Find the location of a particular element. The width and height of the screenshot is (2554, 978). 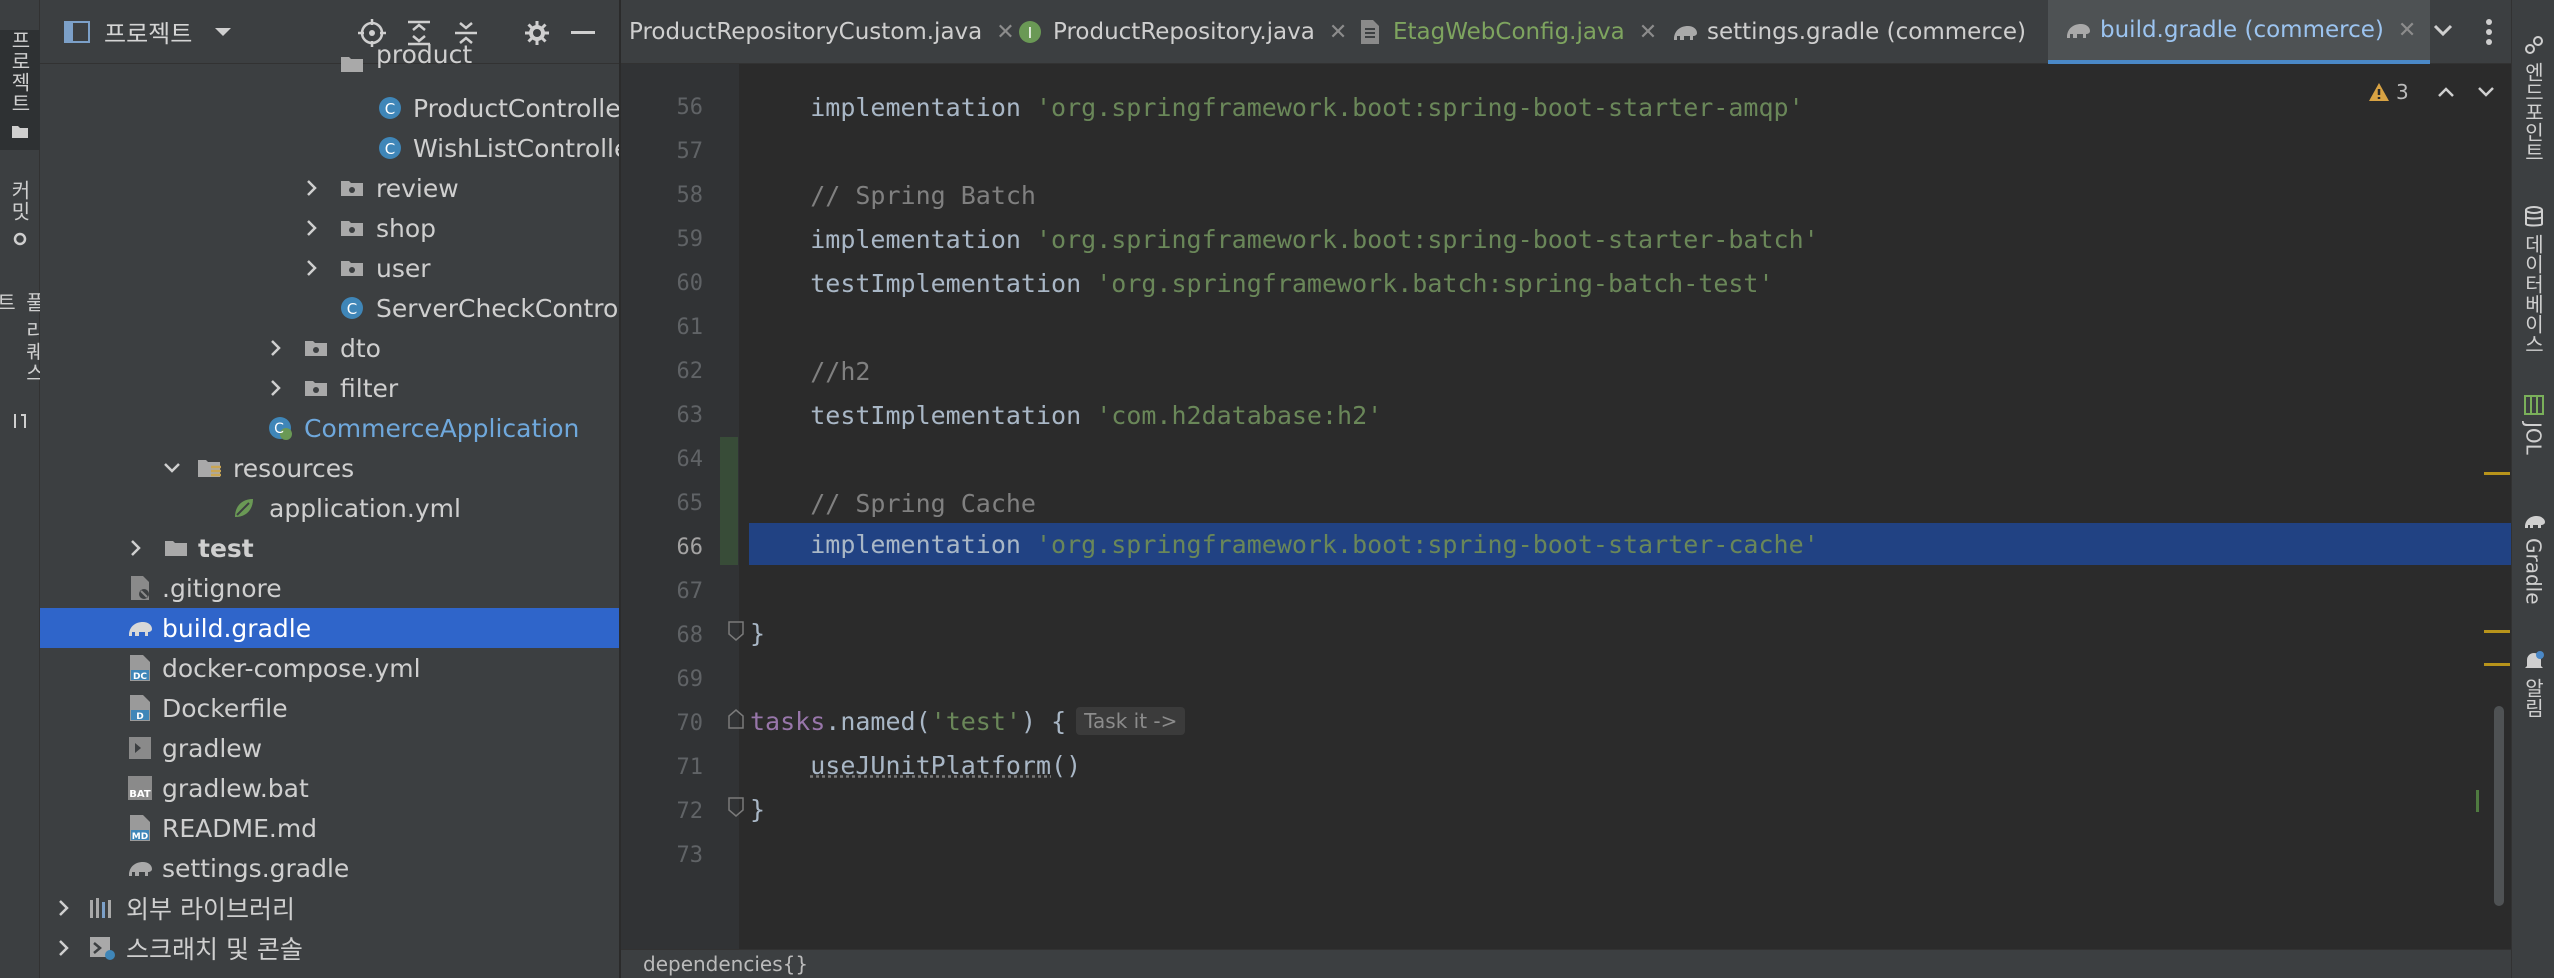

shell-script-icon is located at coordinates (140, 748).